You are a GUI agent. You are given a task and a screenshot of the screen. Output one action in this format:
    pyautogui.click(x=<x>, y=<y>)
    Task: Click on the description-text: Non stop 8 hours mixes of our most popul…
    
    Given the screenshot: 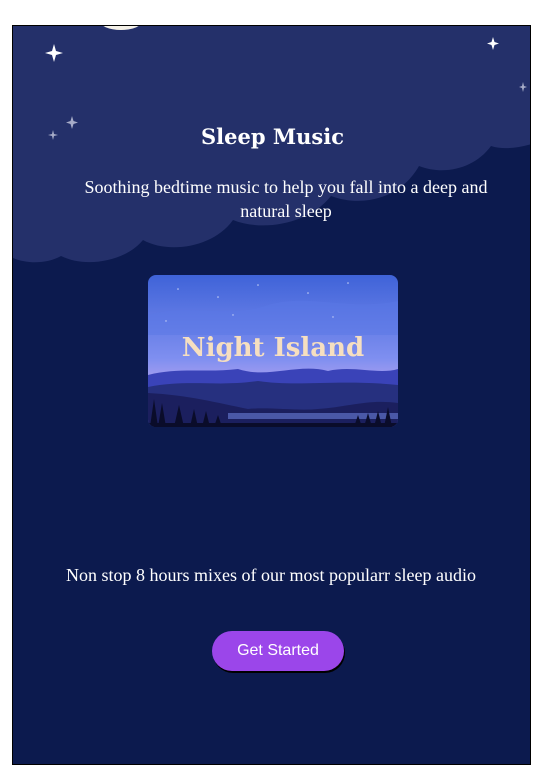 What is the action you would take?
    pyautogui.click(x=271, y=575)
    